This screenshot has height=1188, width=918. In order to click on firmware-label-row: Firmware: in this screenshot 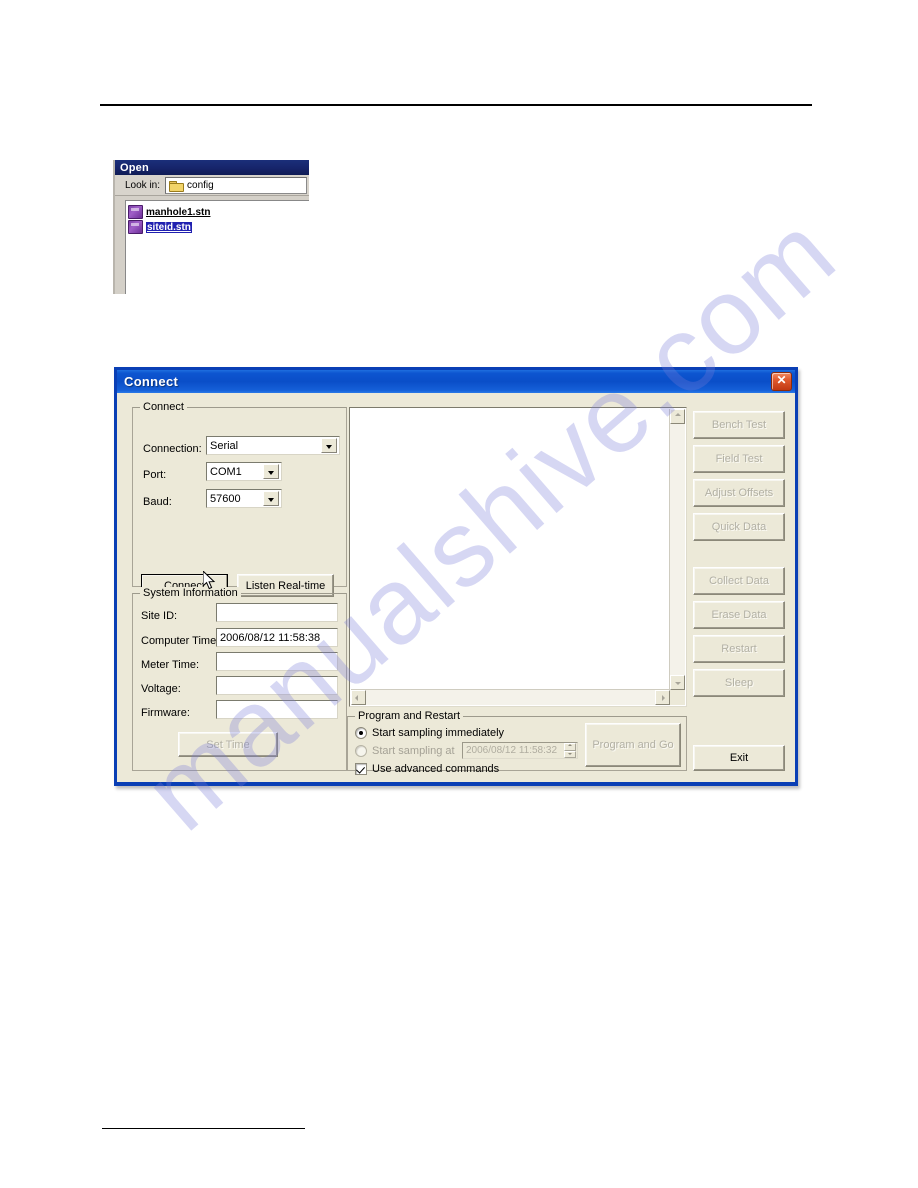, I will do `click(165, 712)`.